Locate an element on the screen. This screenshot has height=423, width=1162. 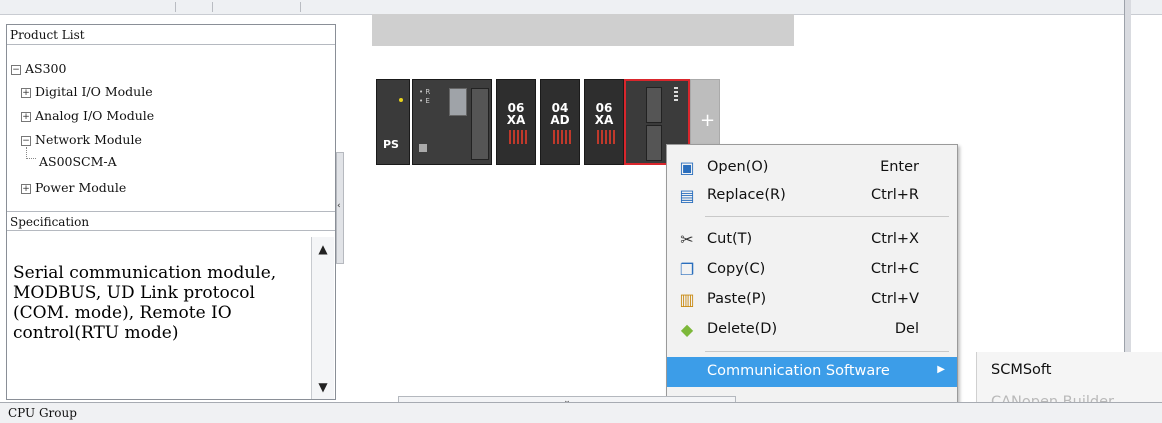
tree-item-as00scm-a: AS00SCM-A is located at coordinates (78, 162).